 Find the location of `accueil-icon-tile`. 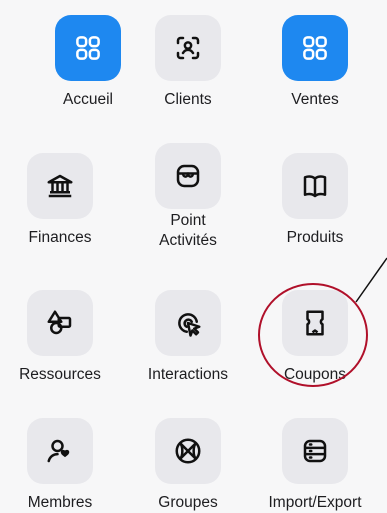

accueil-icon-tile is located at coordinates (88, 48).